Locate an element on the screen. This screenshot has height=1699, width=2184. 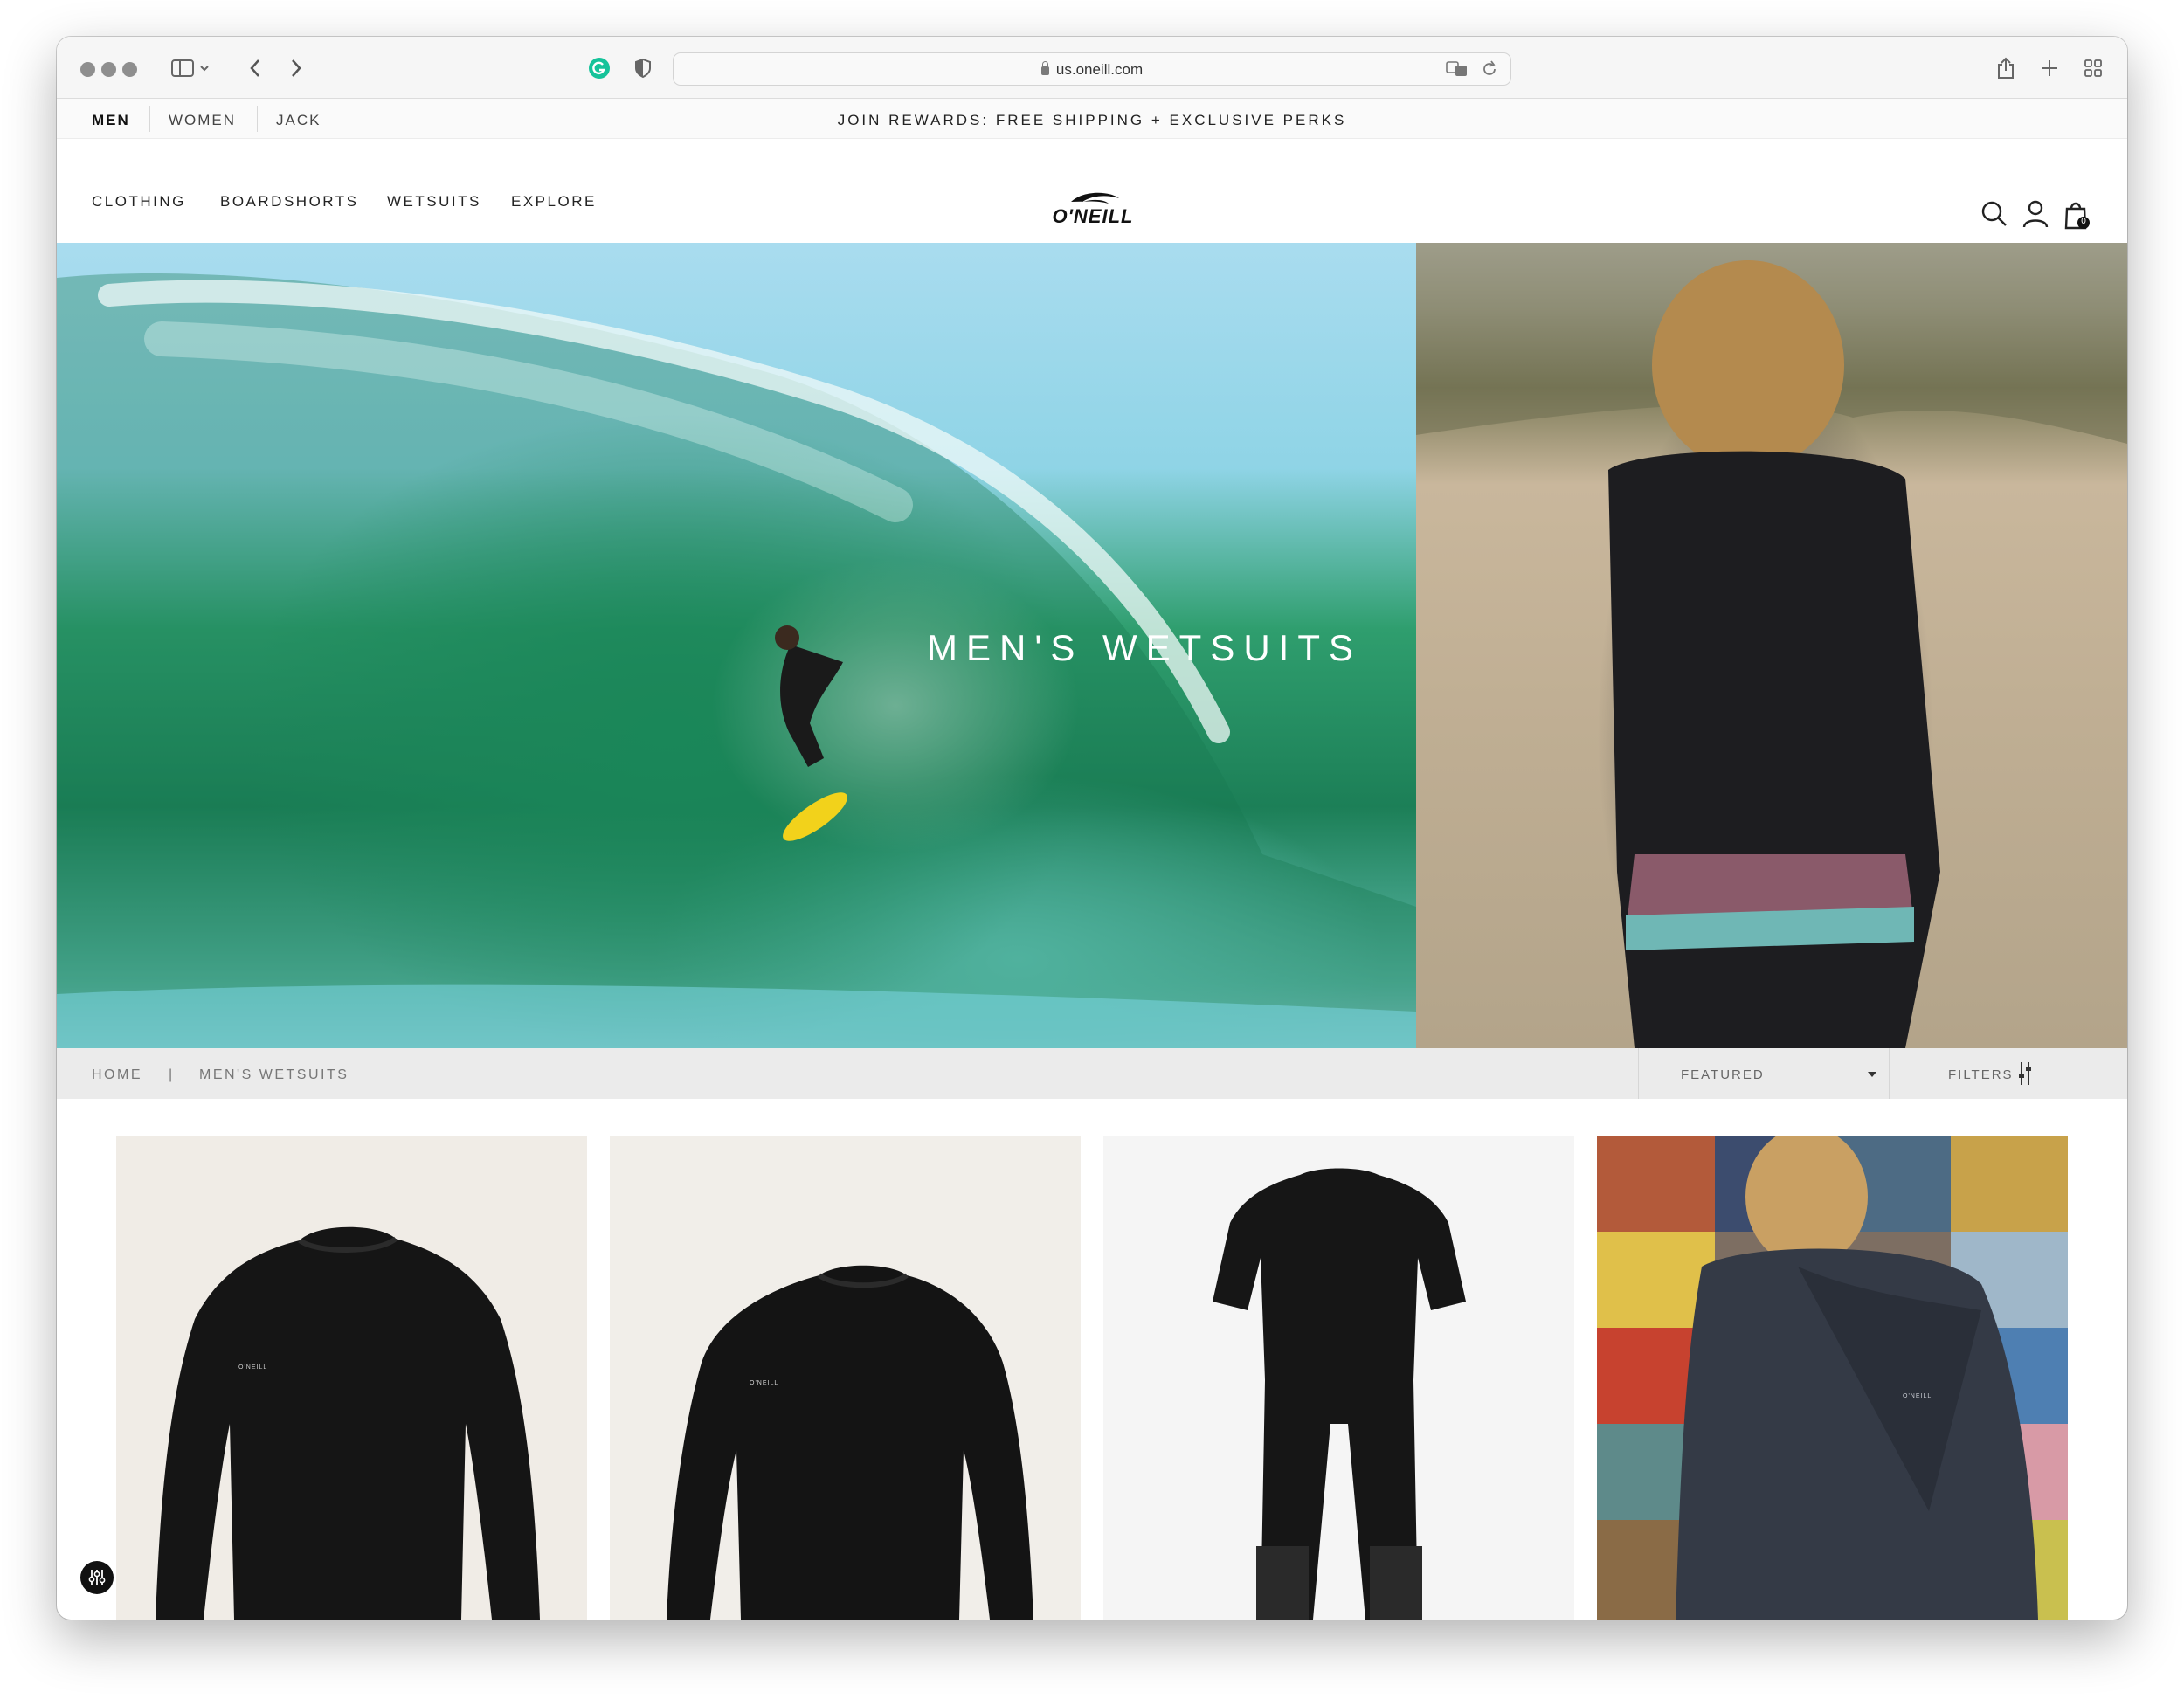
sidebar-toggle-button is located at coordinates (192, 68).